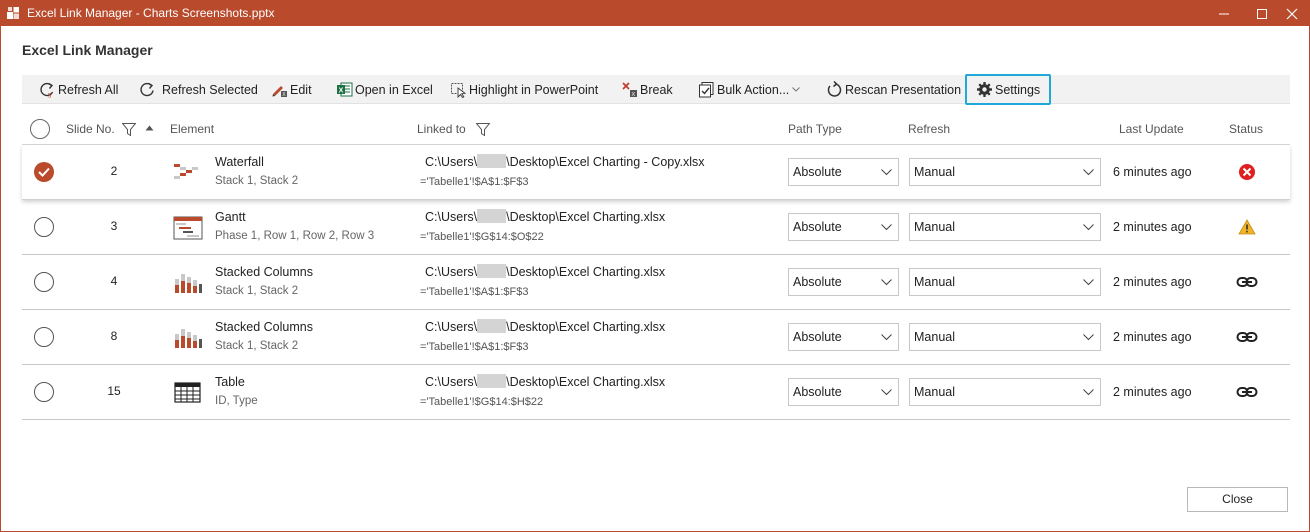  What do you see at coordinates (264, 272) in the screenshot?
I see `element-name: Stacked Columns` at bounding box center [264, 272].